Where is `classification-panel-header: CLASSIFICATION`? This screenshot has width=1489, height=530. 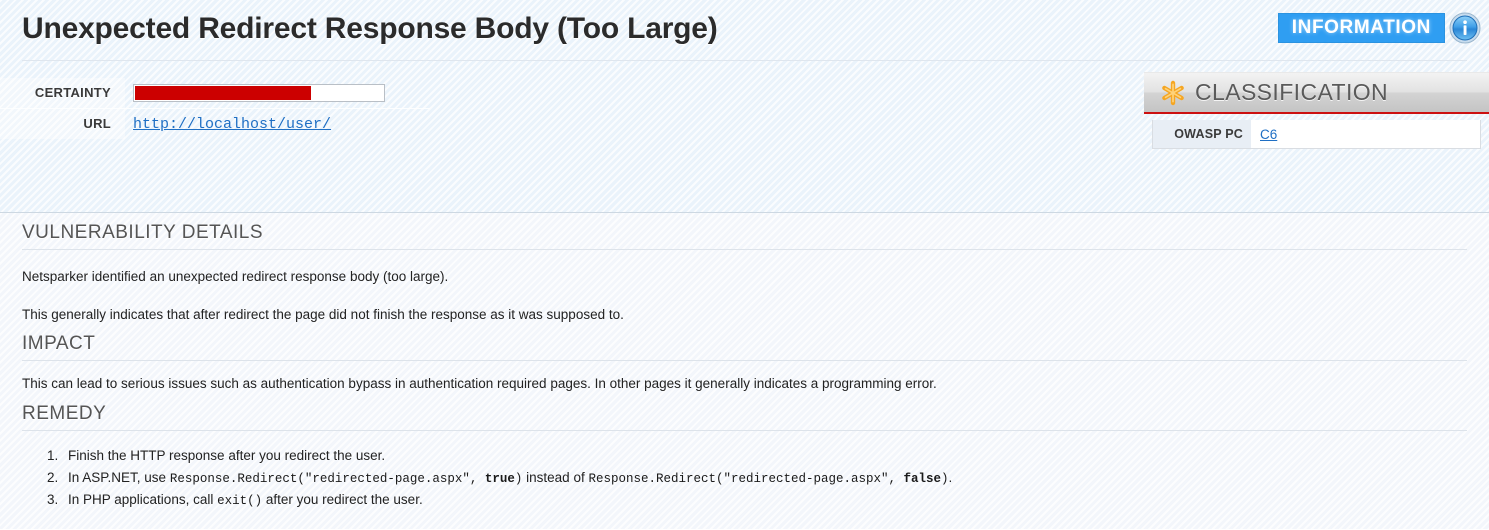 classification-panel-header: CLASSIFICATION is located at coordinates (1316, 93).